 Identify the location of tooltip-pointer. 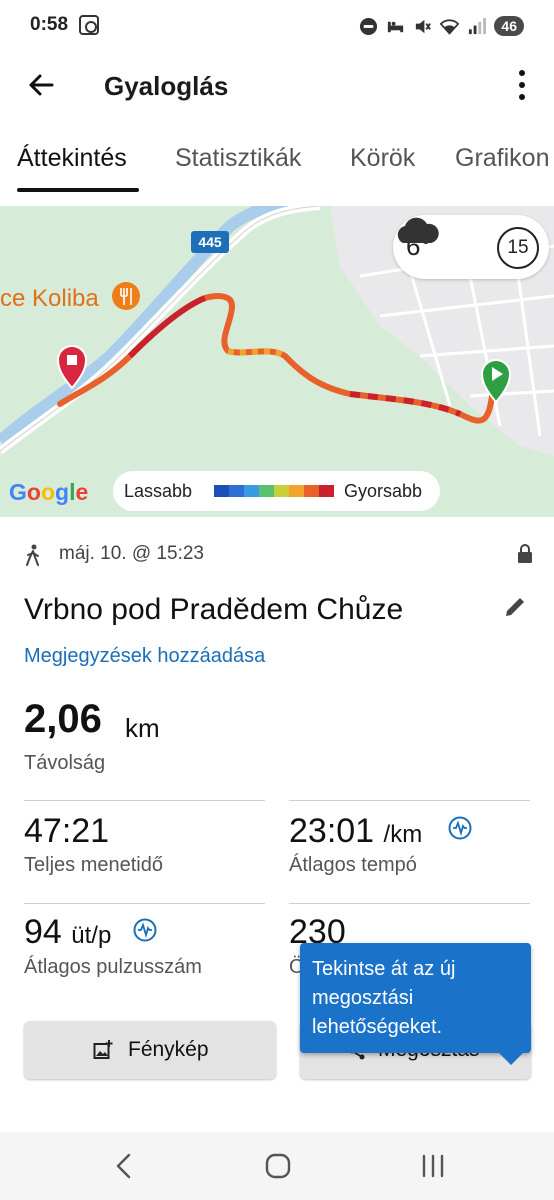
(511, 1058).